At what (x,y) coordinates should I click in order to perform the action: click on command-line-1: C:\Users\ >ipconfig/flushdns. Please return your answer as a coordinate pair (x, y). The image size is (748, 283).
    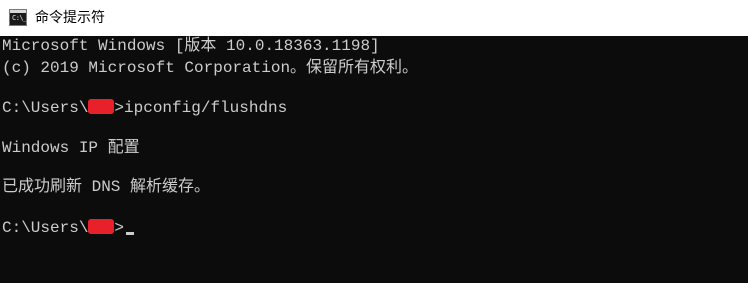
    Looking at the image, I should click on (144, 108).